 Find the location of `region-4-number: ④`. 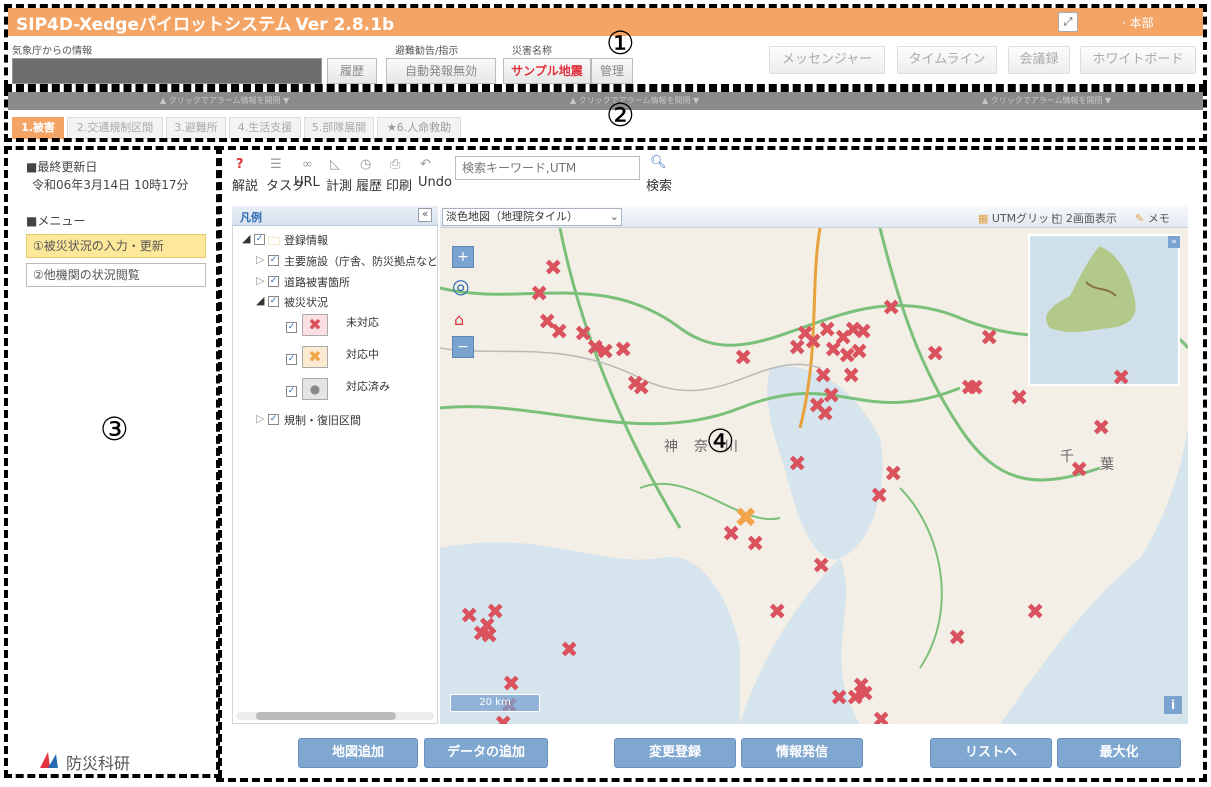

region-4-number: ④ is located at coordinates (720, 441).